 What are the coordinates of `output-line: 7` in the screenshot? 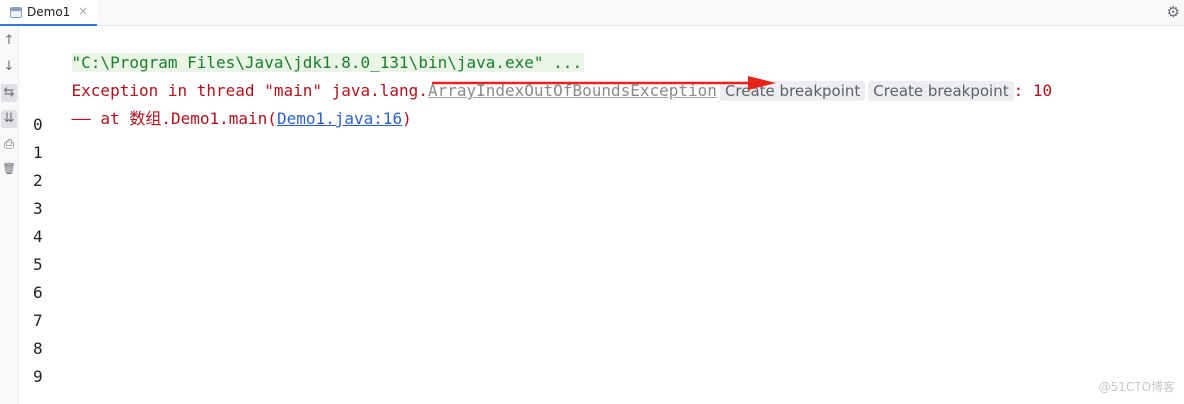 It's located at (38, 320).